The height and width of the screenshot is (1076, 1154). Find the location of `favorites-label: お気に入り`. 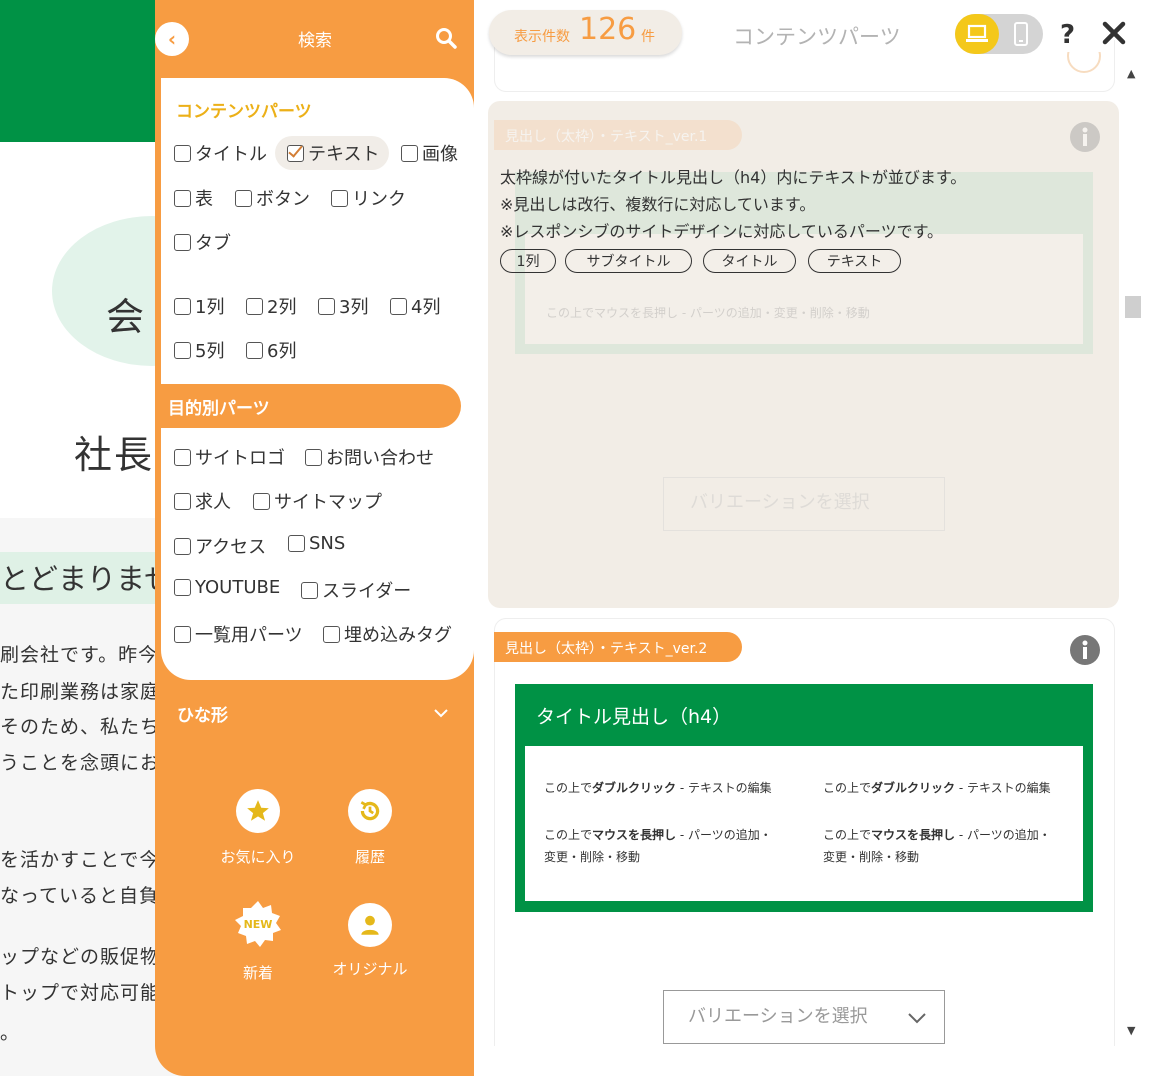

favorites-label: お気に入り is located at coordinates (258, 857).